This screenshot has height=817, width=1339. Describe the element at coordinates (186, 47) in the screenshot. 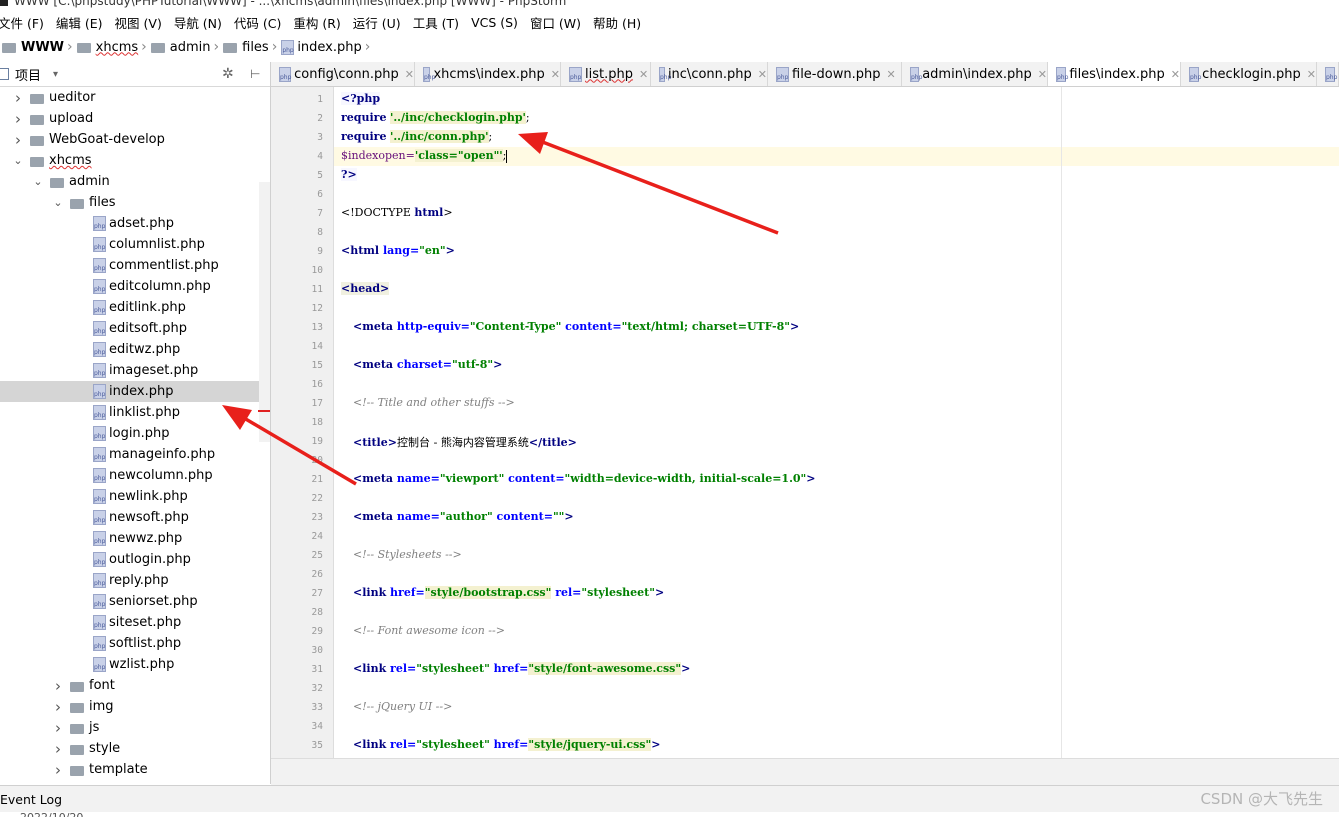

I see `breadcrumb-admin: admin ›` at that location.